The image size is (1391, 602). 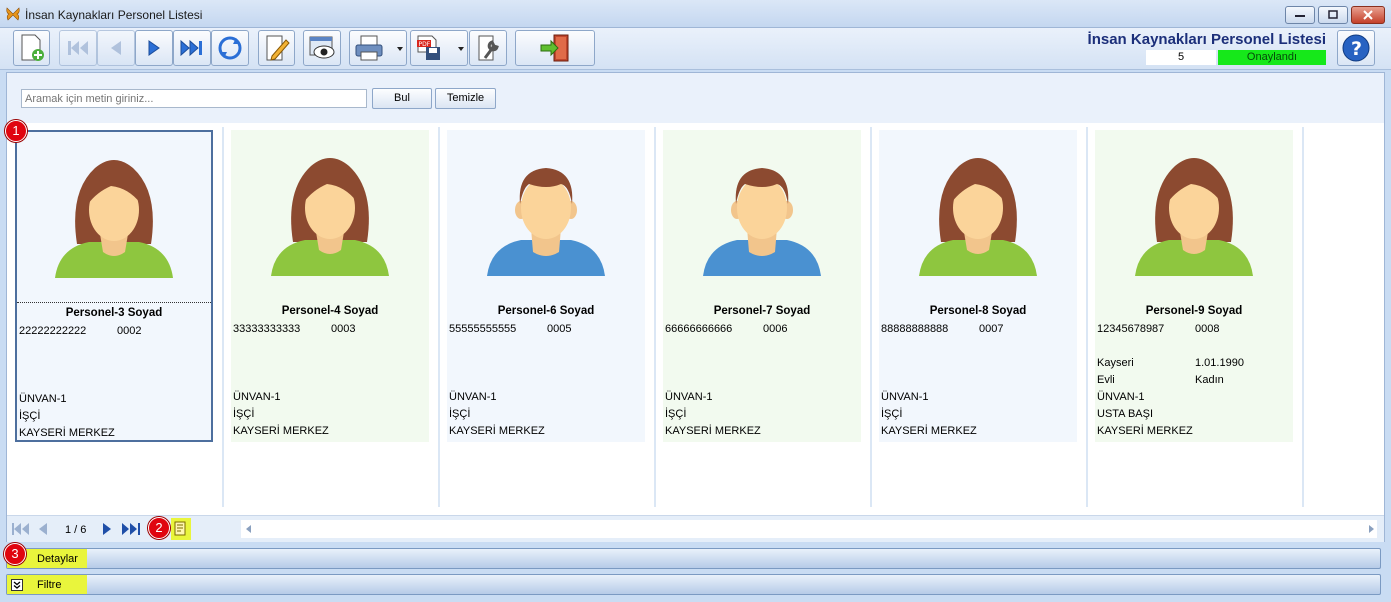 What do you see at coordinates (1125, 414) in the screenshot?
I see `personnel-position: USTA BAŞI` at bounding box center [1125, 414].